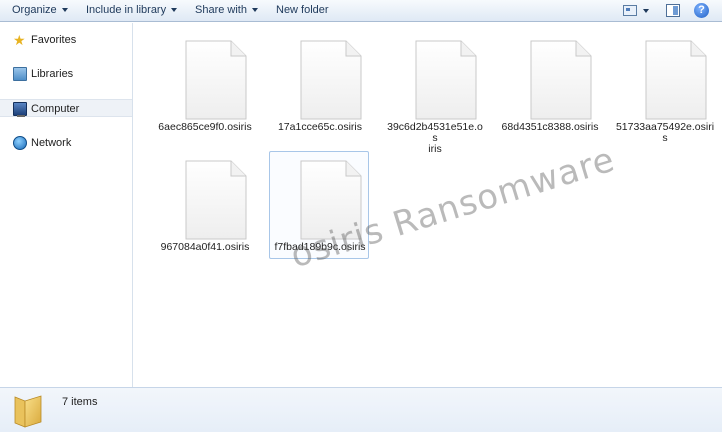 The width and height of the screenshot is (722, 432). I want to click on network-icon, so click(20, 143).